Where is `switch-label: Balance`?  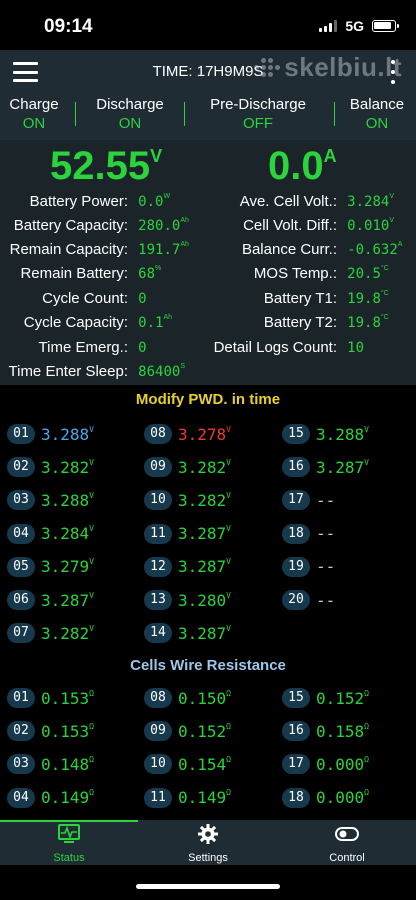
switch-label: Balance is located at coordinates (377, 104).